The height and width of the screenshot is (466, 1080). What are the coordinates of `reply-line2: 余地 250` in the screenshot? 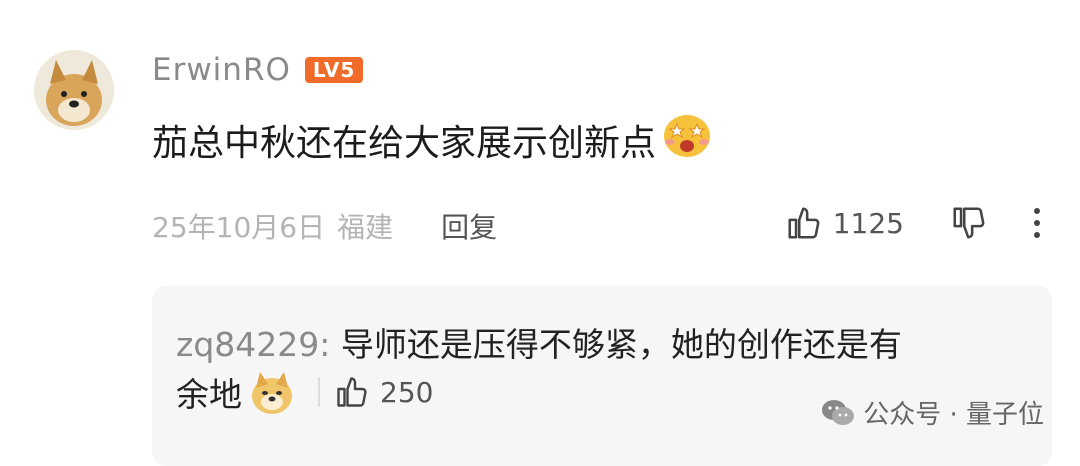 It's located at (304, 392).